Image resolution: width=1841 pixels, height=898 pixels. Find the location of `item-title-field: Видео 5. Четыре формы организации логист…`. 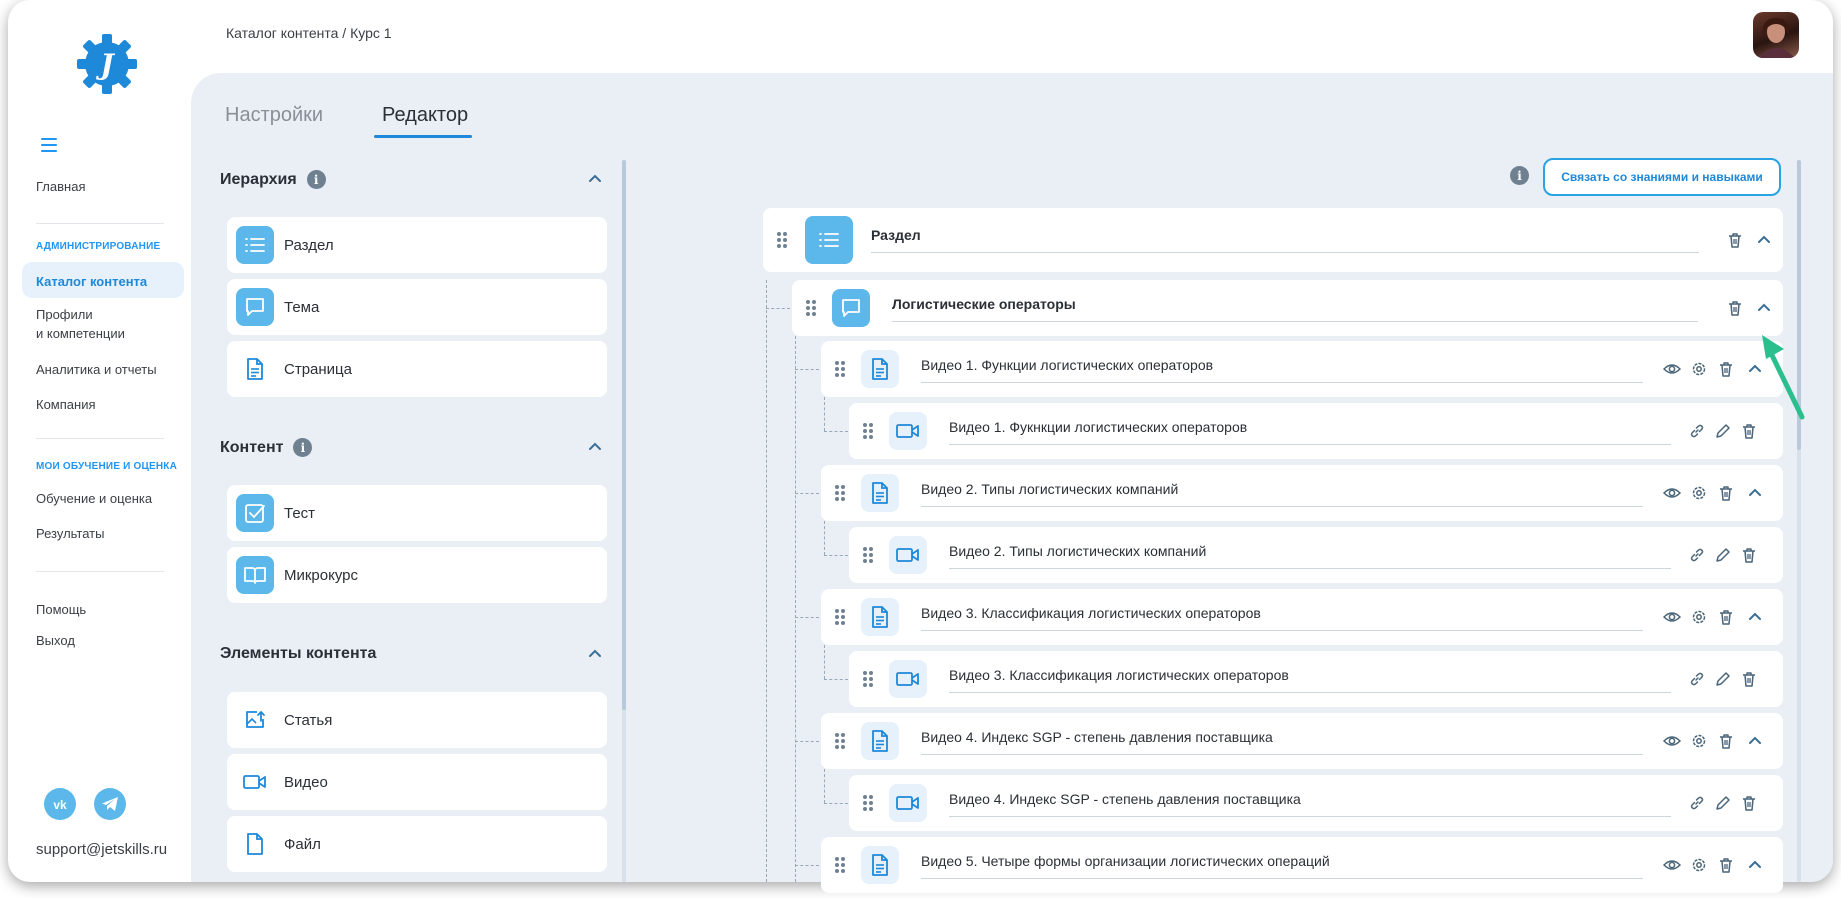

item-title-field: Видео 5. Четыре формы организации логист… is located at coordinates (1282, 866).